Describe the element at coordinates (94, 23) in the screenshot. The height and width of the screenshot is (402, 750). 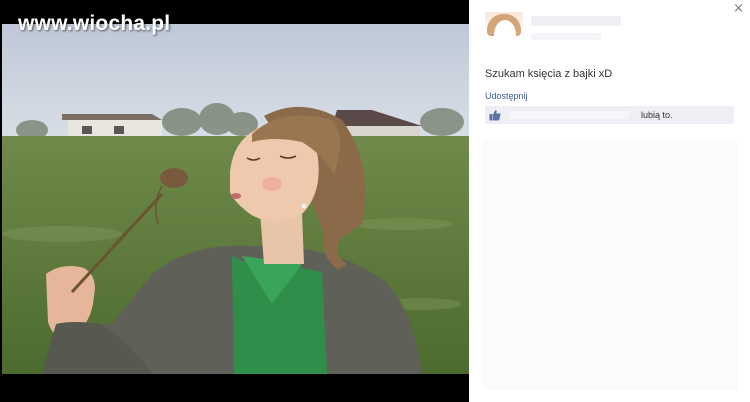
I see `watermark-text: www.wiocha.pl` at that location.